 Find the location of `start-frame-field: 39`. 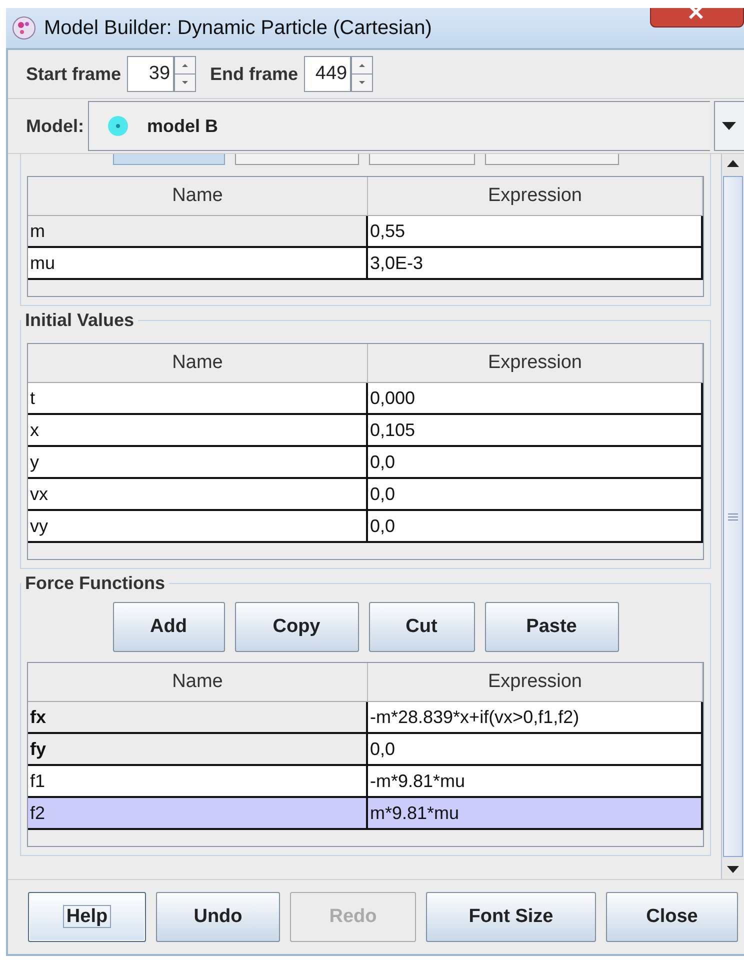

start-frame-field: 39 is located at coordinates (150, 74).